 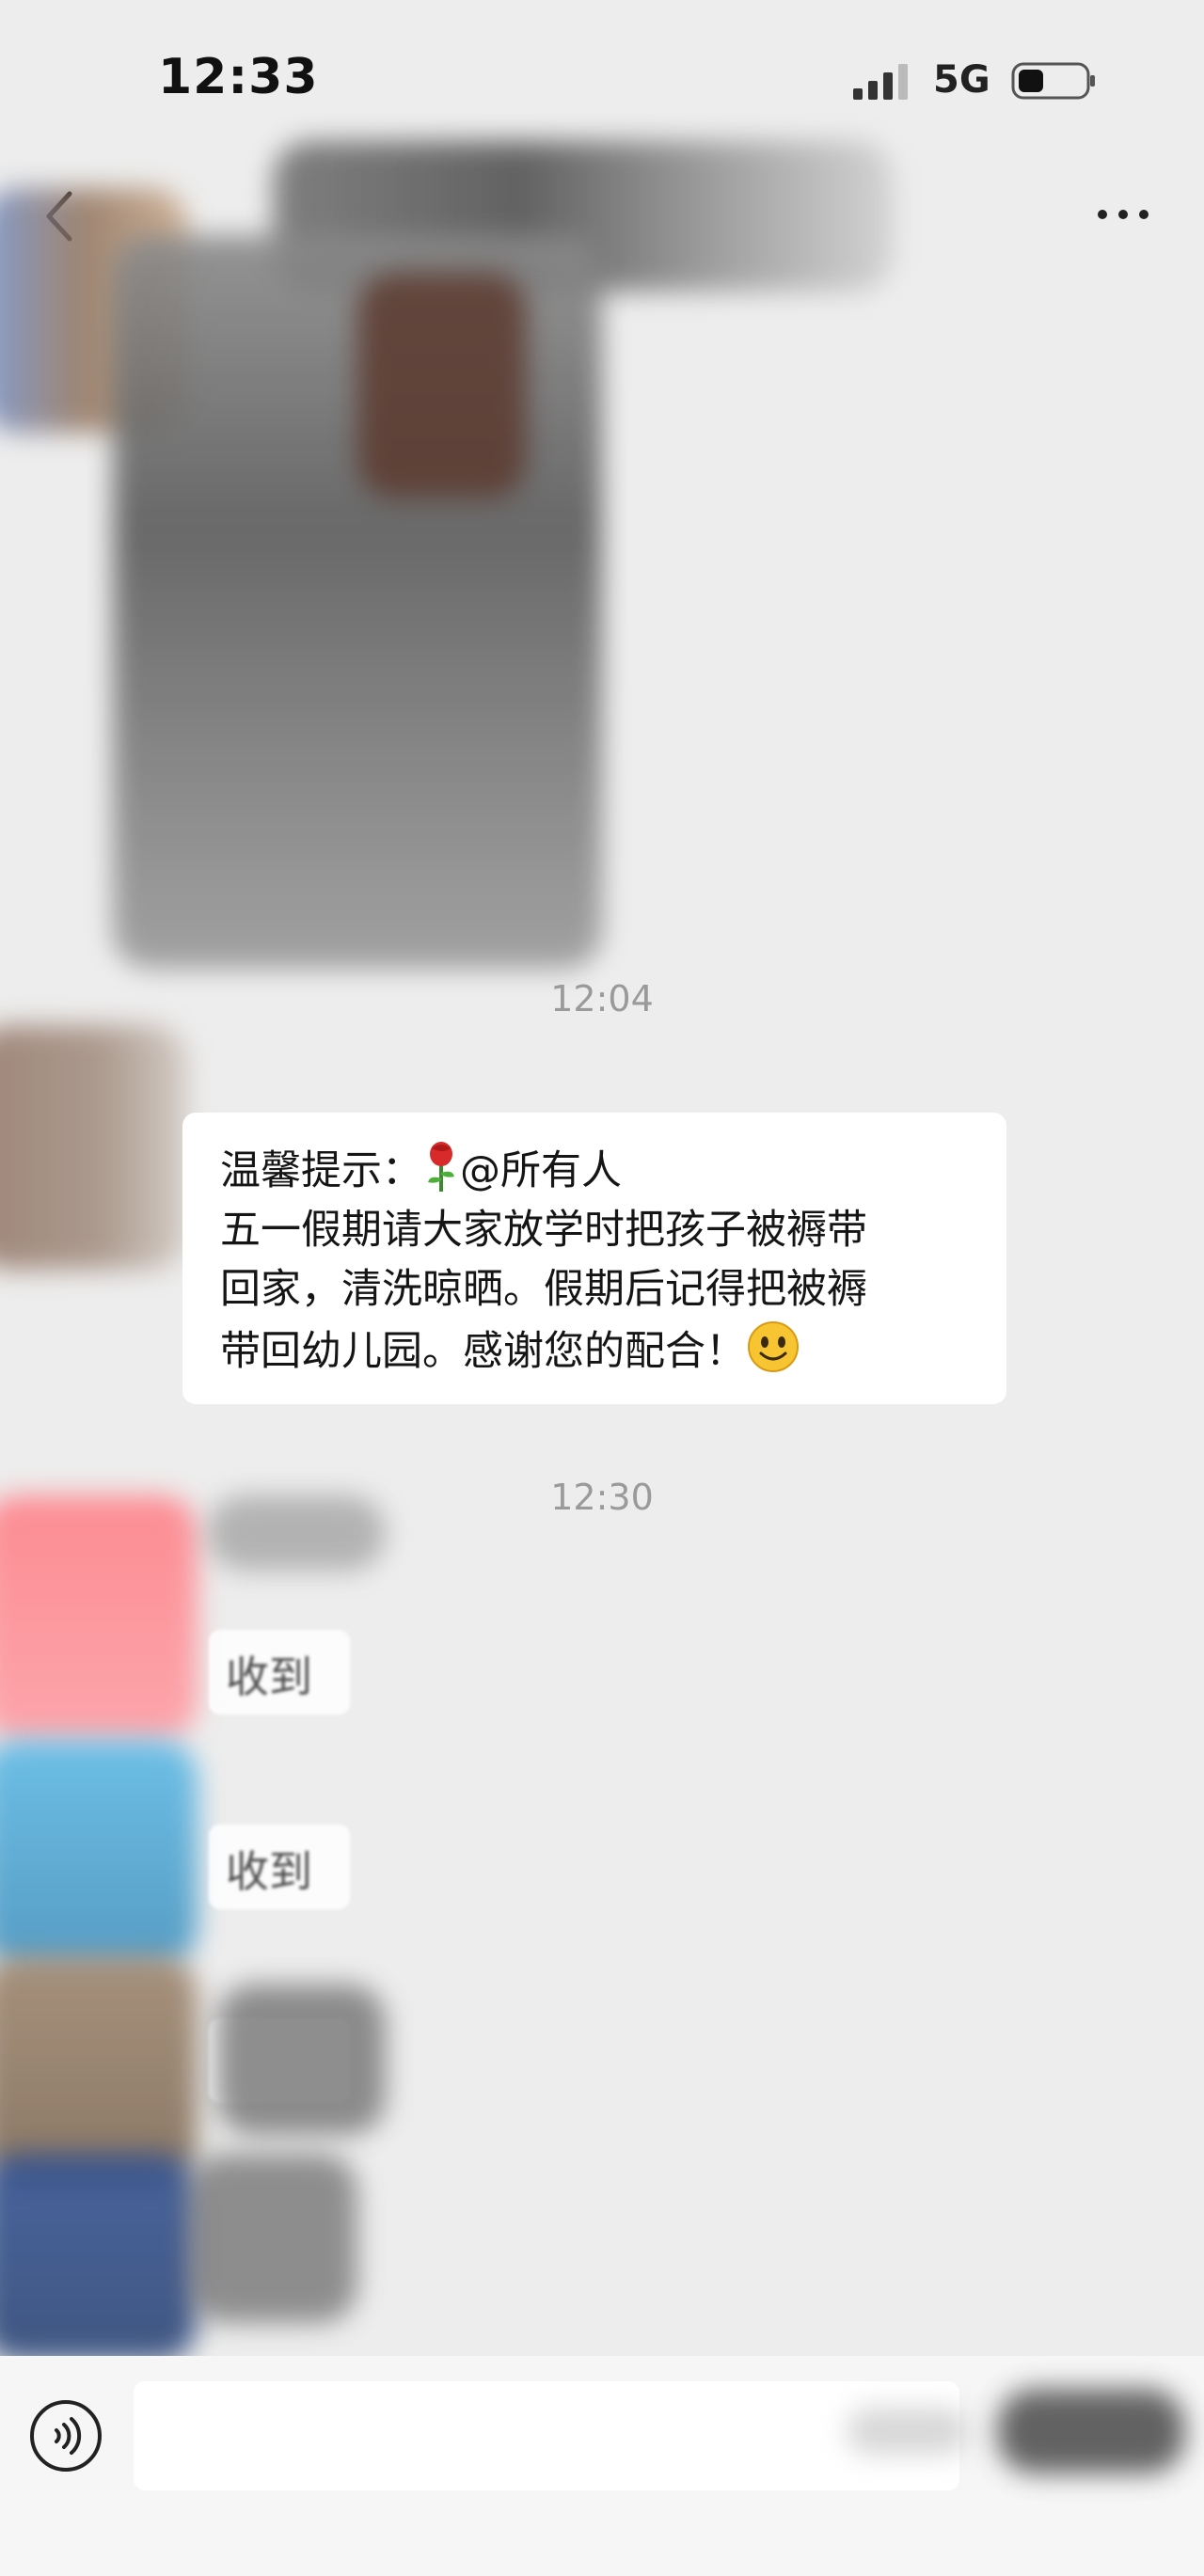 What do you see at coordinates (483, 1351) in the screenshot?
I see `notice-line-4-text: 带回幼儿园。感谢您的配合！` at bounding box center [483, 1351].